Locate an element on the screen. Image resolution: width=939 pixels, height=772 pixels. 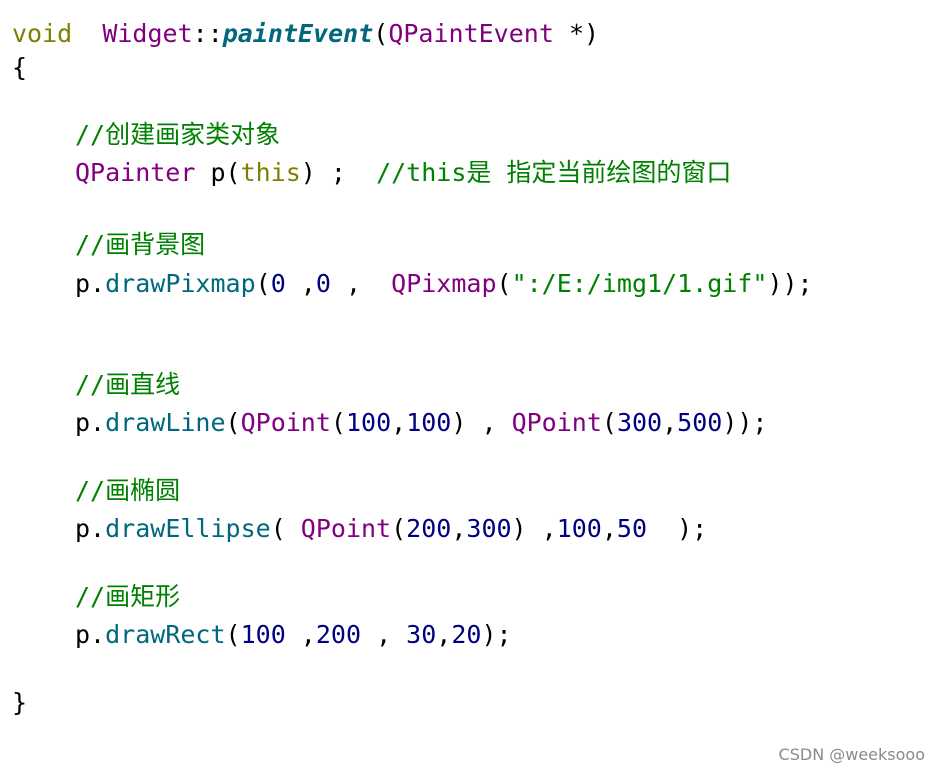
class-name-qpixmap: QPixmap is located at coordinates (444, 283).